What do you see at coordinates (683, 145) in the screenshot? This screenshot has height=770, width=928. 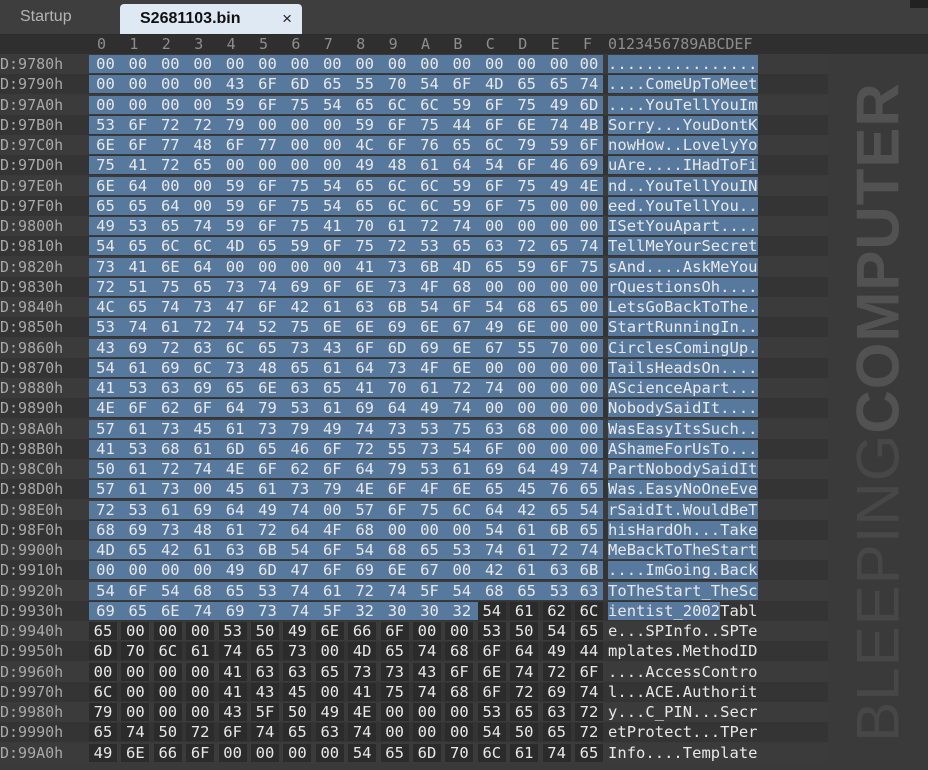 I see `ascii-text: nowHow..LovelyYo` at bounding box center [683, 145].